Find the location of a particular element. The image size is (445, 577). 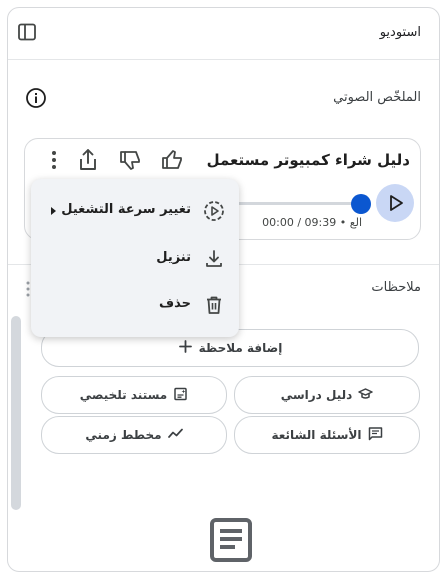

studio-title: استوديو is located at coordinates (400, 32).